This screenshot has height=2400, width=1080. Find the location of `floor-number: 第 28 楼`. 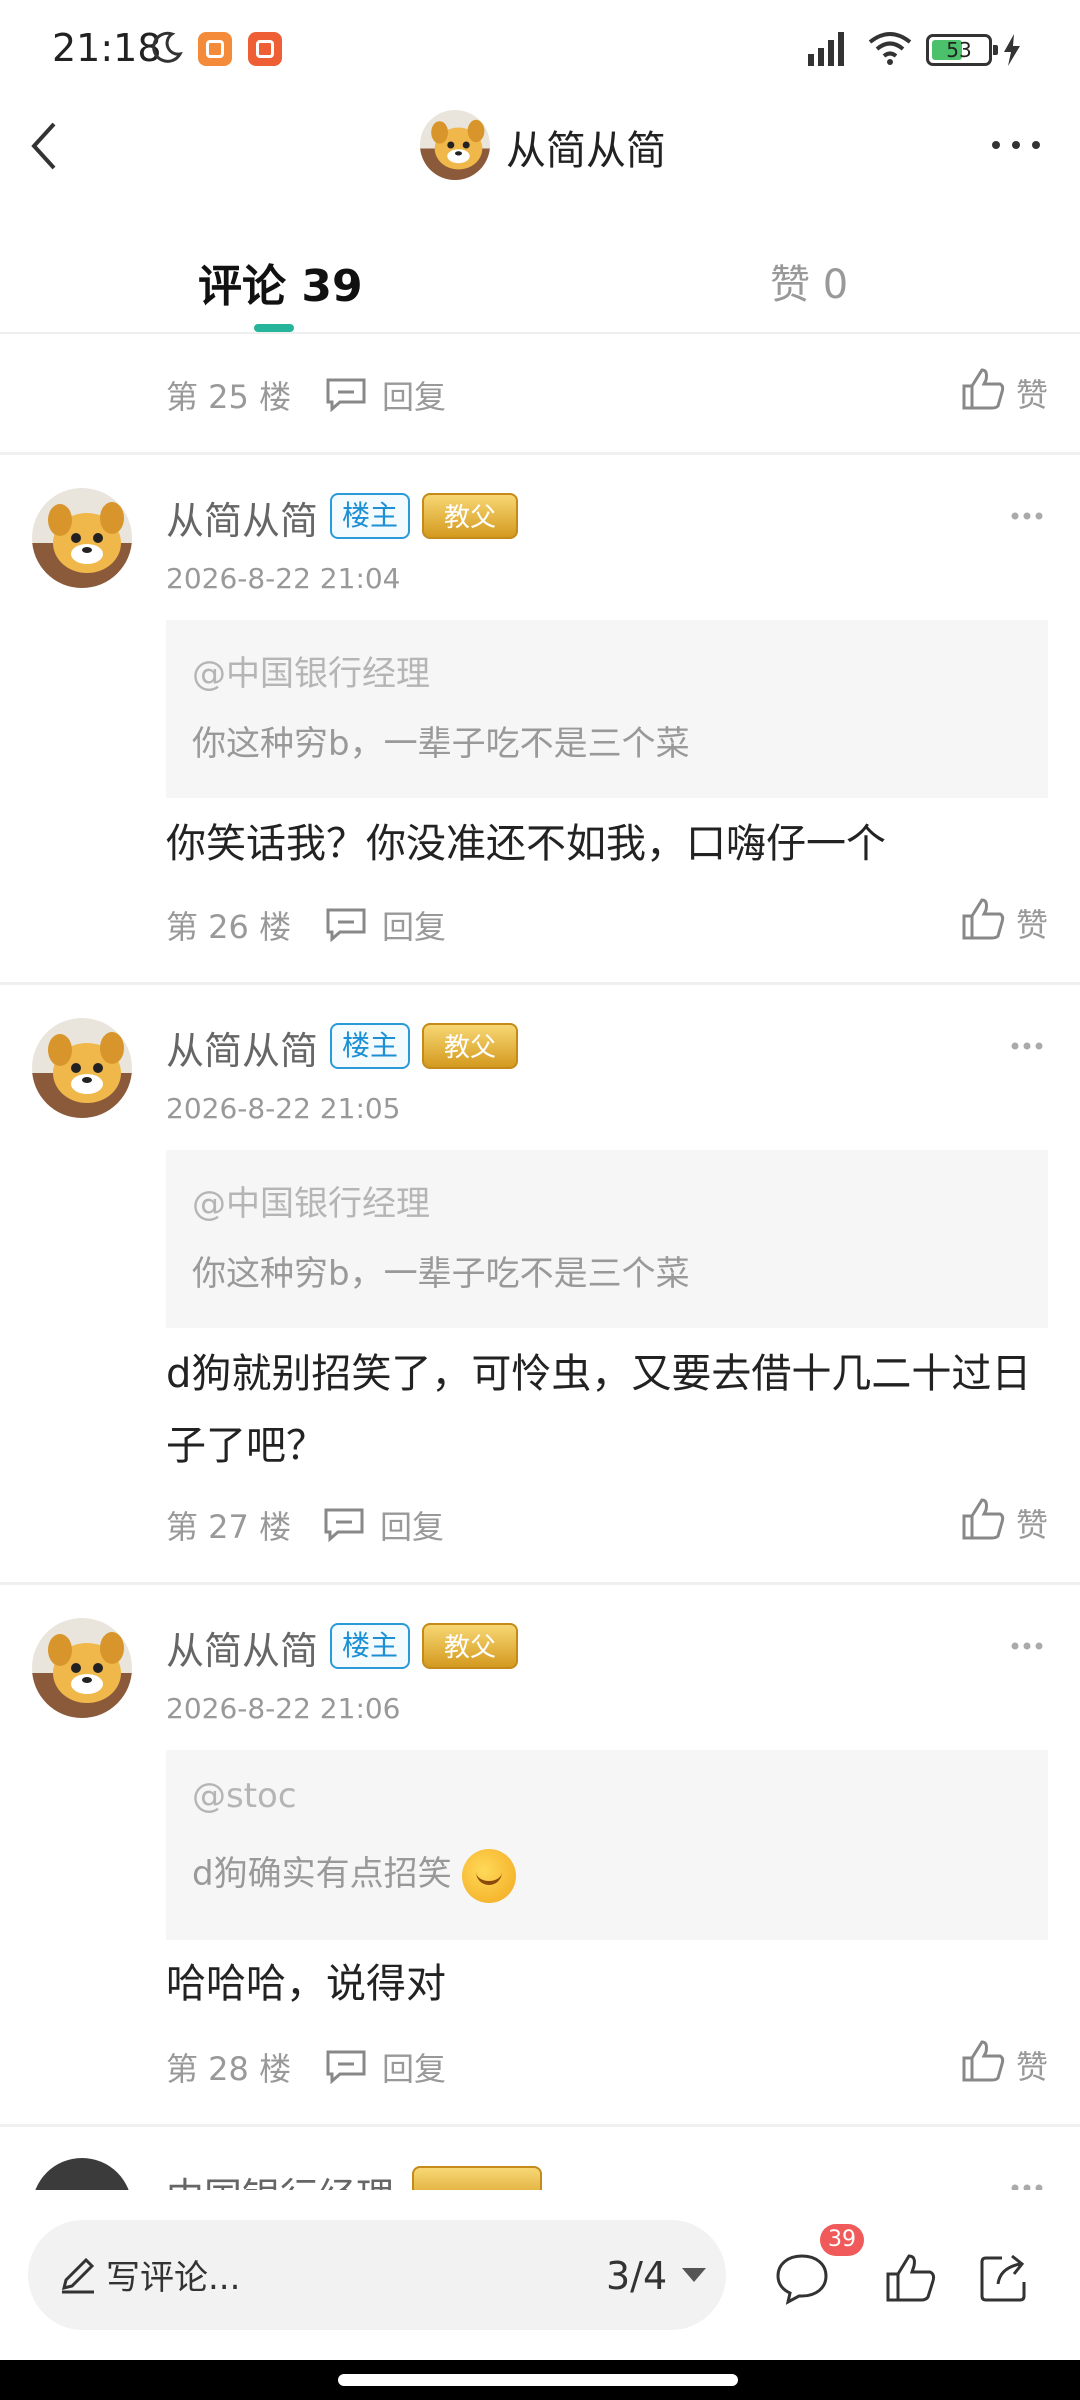

floor-number: 第 28 楼 is located at coordinates (229, 2069).